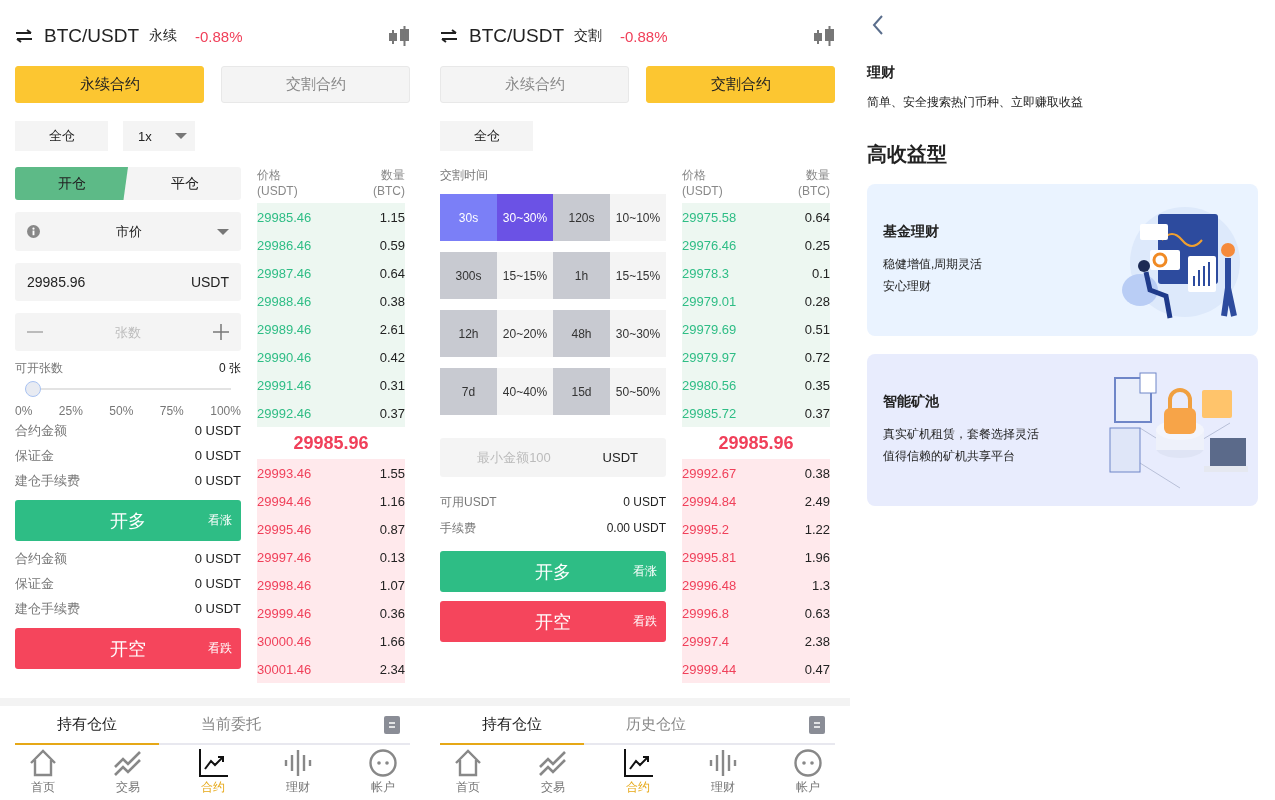 Image resolution: width=1275 pixels, height=800 pixels. I want to click on order-quantity: 0.28, so click(817, 301).